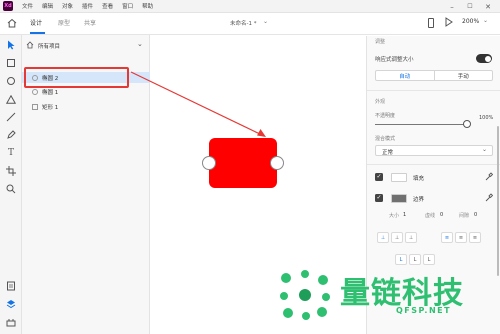 The image size is (500, 334). What do you see at coordinates (415, 259) in the screenshot?
I see `cap-round-icon: L` at bounding box center [415, 259].